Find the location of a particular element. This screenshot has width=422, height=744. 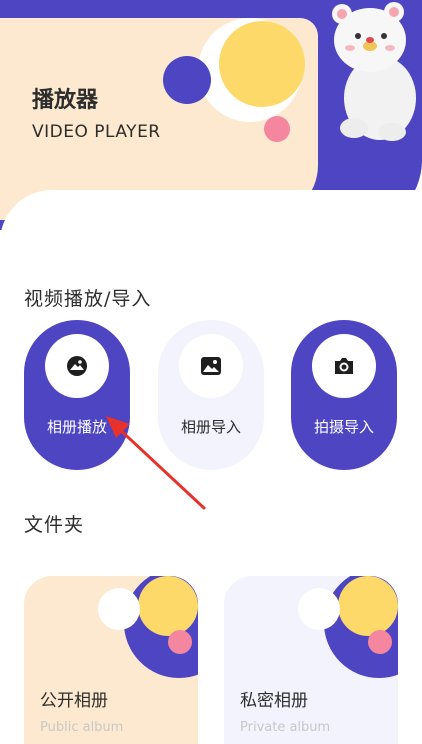

gallery-icon is located at coordinates (77, 366).